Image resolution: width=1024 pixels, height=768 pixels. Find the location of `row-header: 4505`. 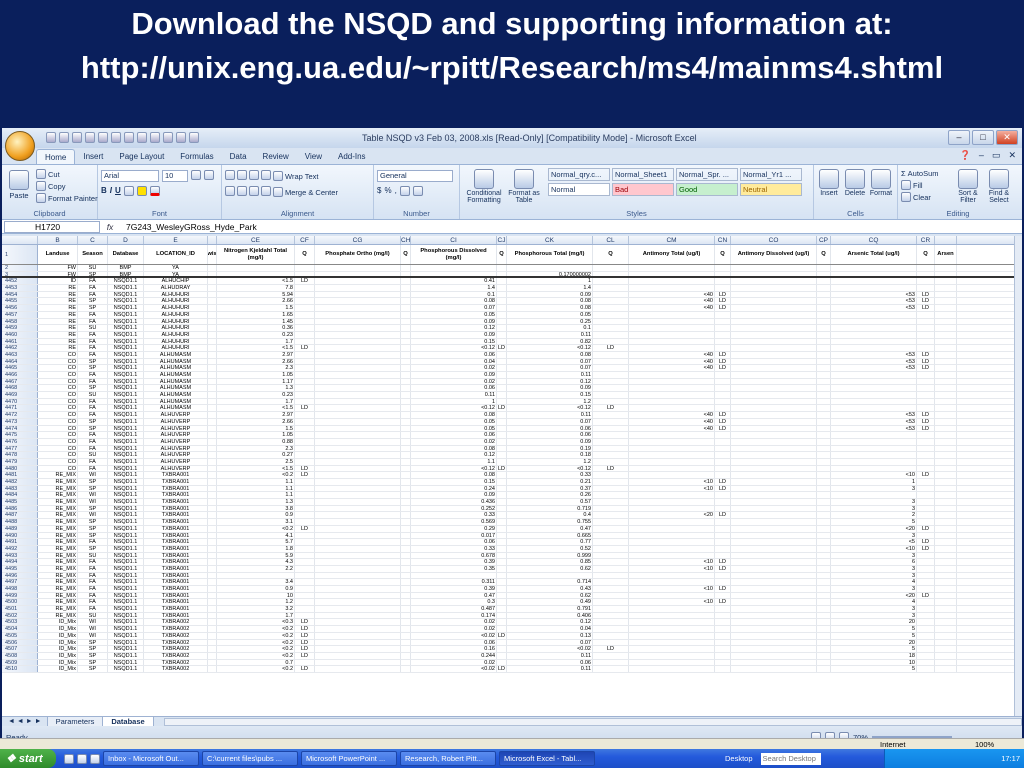

row-header: 4505 is located at coordinates (20, 635).